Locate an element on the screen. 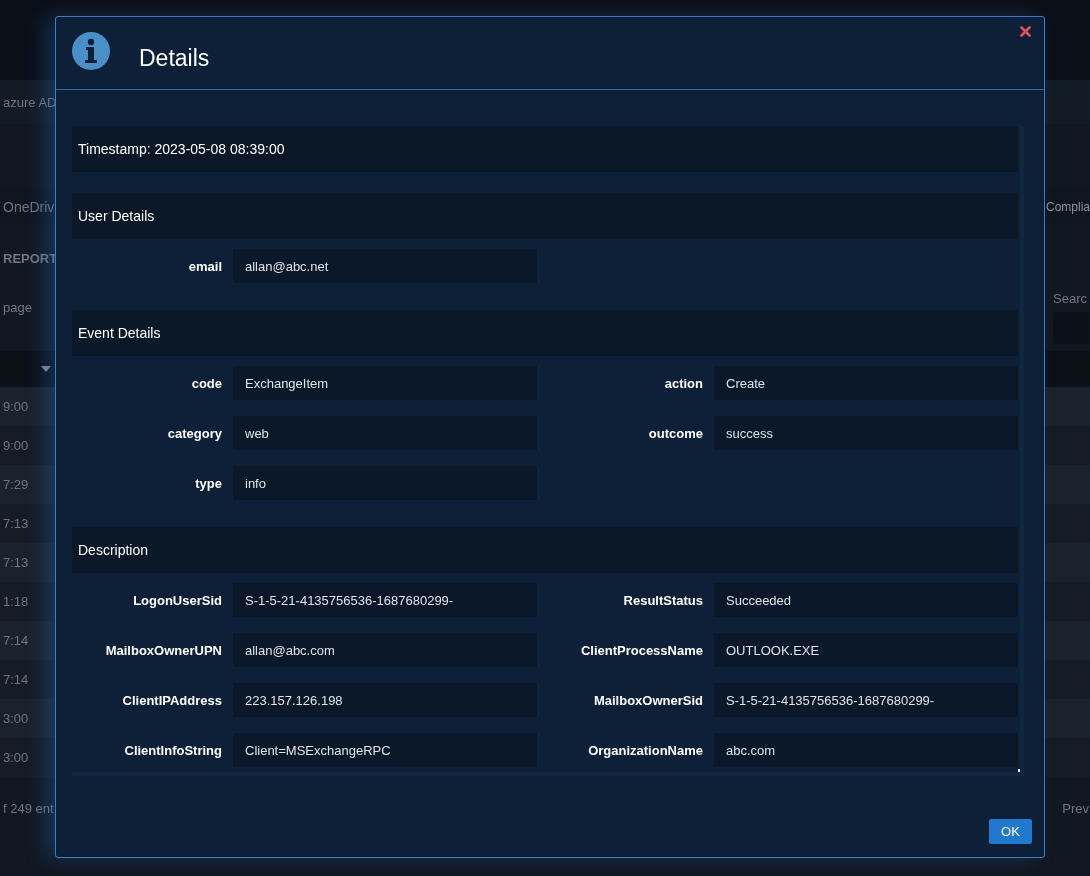 The height and width of the screenshot is (876, 1090). info-icon is located at coordinates (91, 51).